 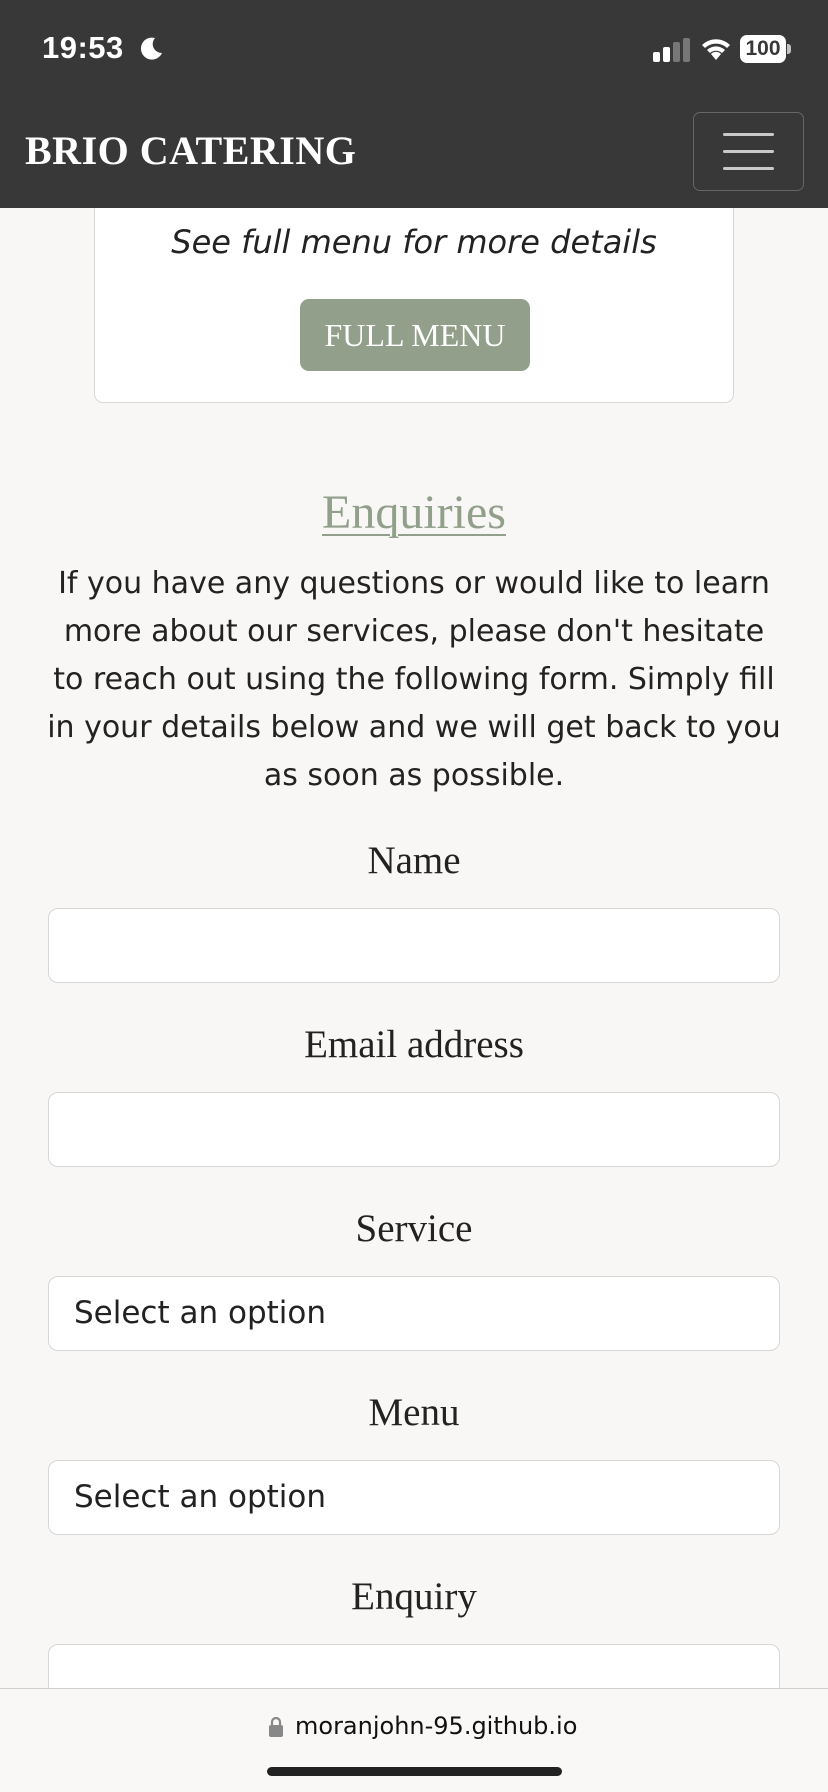 I want to click on service-select: Select an option, so click(x=414, y=1313).